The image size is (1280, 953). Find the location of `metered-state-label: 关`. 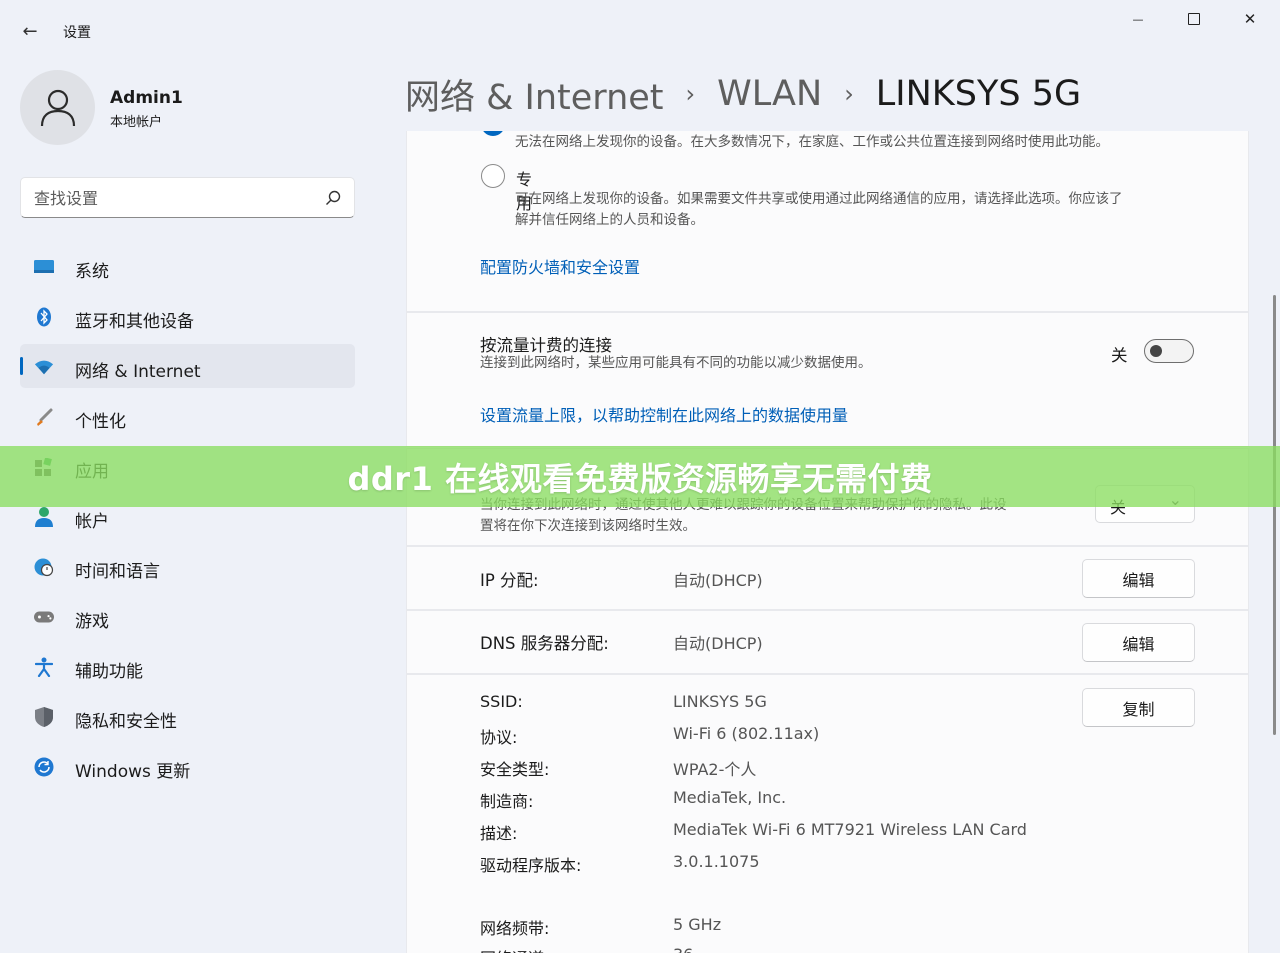

metered-state-label: 关 is located at coordinates (1119, 355).